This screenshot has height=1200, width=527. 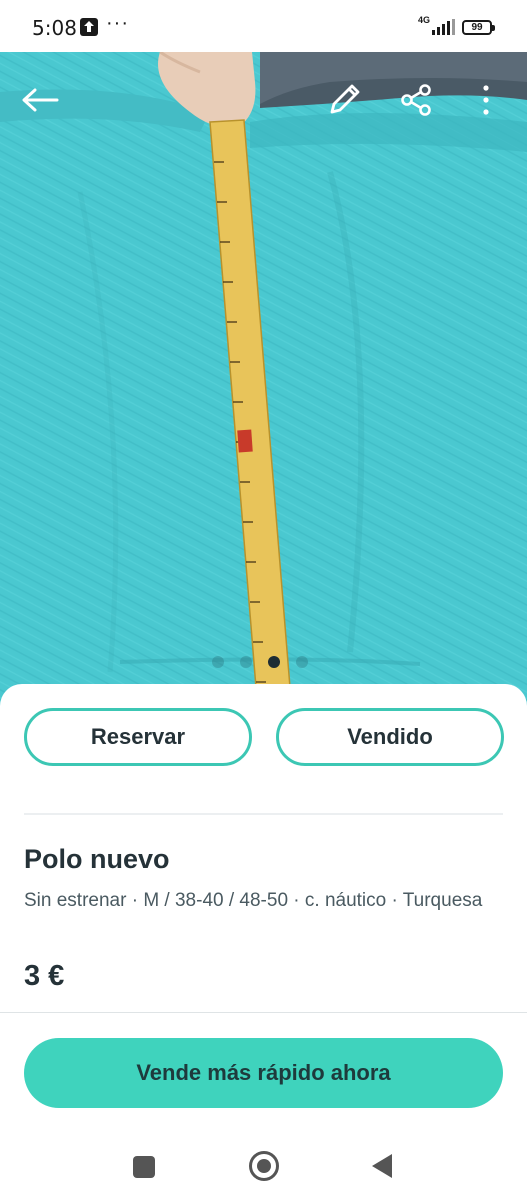 I want to click on back-button, so click(x=40, y=100).